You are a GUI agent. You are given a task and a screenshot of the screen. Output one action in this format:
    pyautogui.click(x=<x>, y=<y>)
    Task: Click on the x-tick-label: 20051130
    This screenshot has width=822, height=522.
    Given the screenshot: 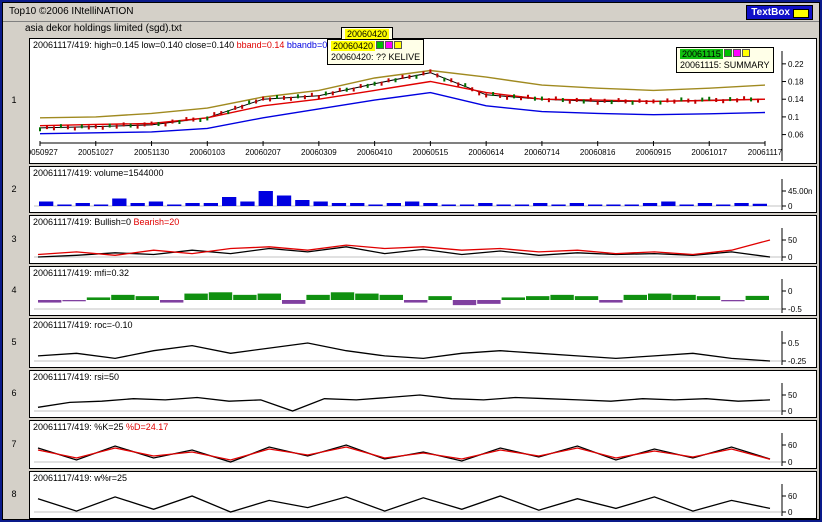 What is the action you would take?
    pyautogui.click(x=152, y=152)
    